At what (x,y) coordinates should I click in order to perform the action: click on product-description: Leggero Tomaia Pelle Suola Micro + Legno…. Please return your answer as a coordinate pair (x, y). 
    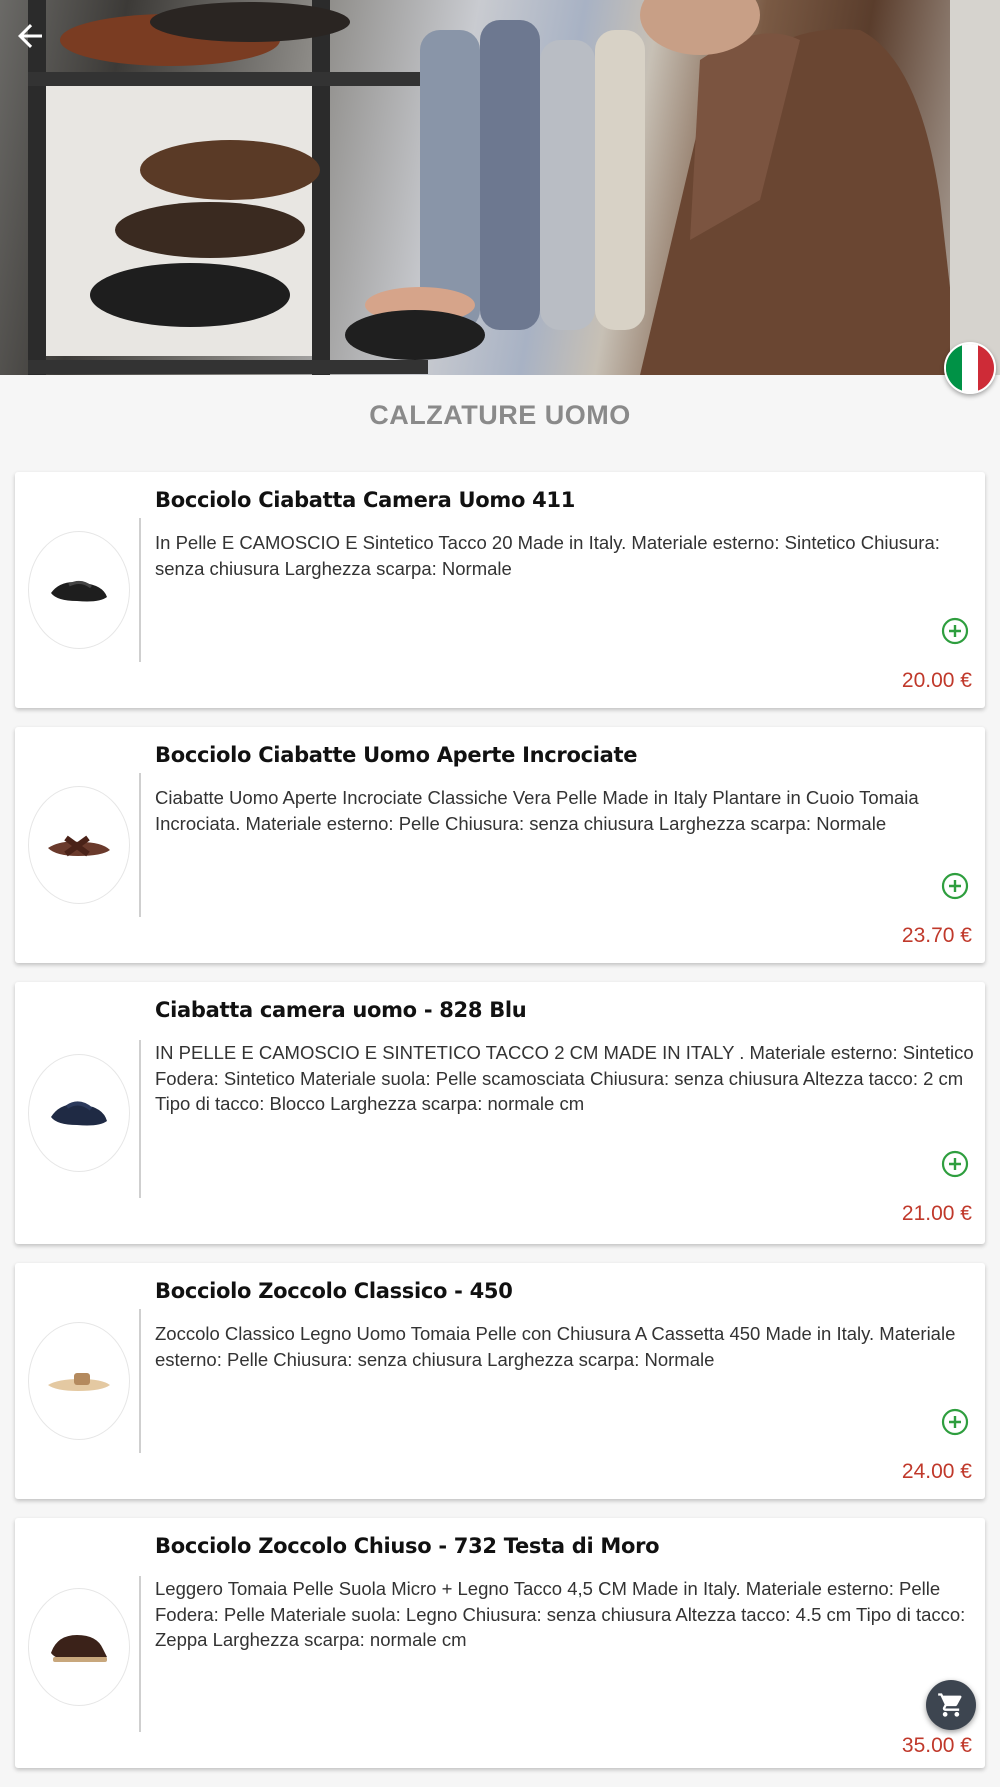
    Looking at the image, I should click on (560, 1614).